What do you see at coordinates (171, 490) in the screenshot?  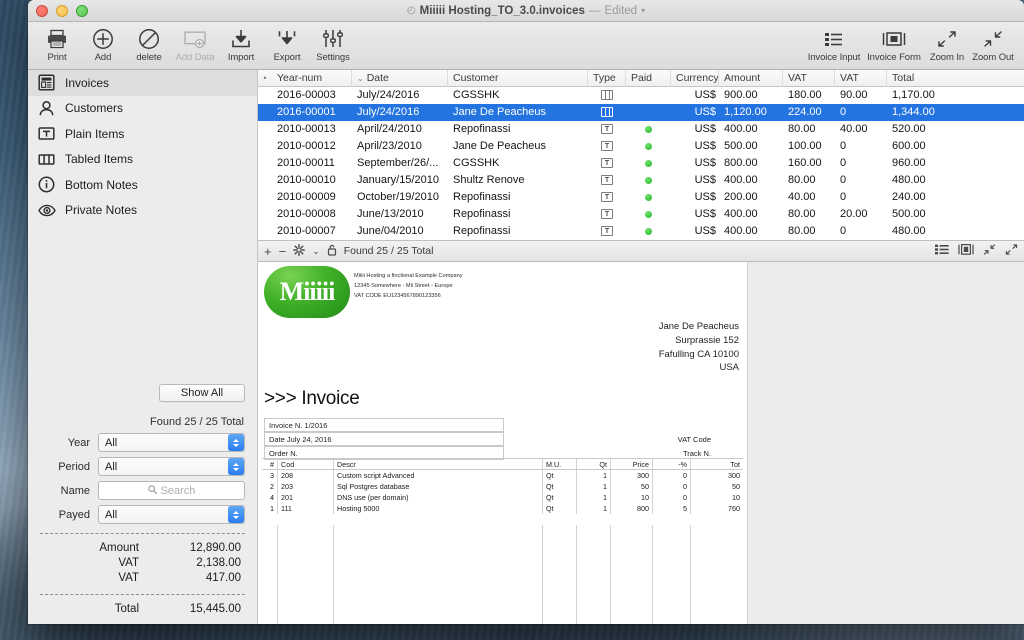 I see `name-search-field: Search` at bounding box center [171, 490].